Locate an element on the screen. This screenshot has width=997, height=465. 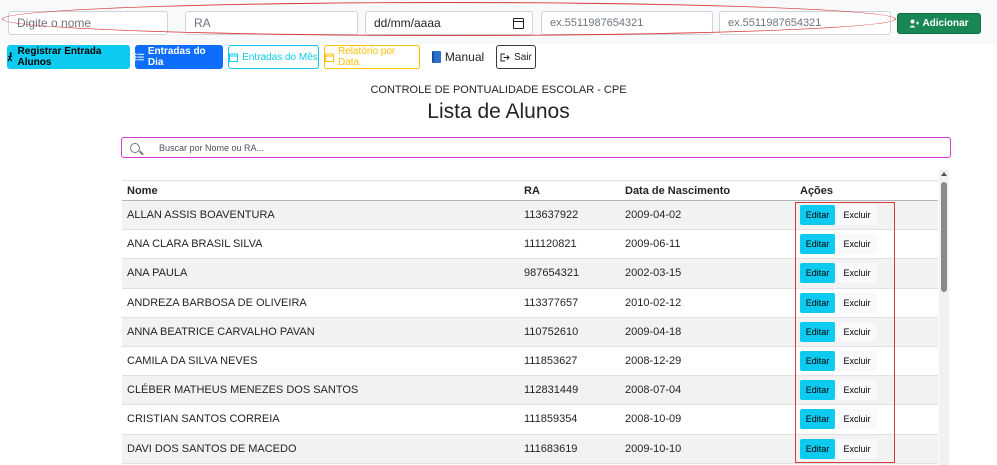
cell-birthdate: 2010-02-12 is located at coordinates (653, 302).